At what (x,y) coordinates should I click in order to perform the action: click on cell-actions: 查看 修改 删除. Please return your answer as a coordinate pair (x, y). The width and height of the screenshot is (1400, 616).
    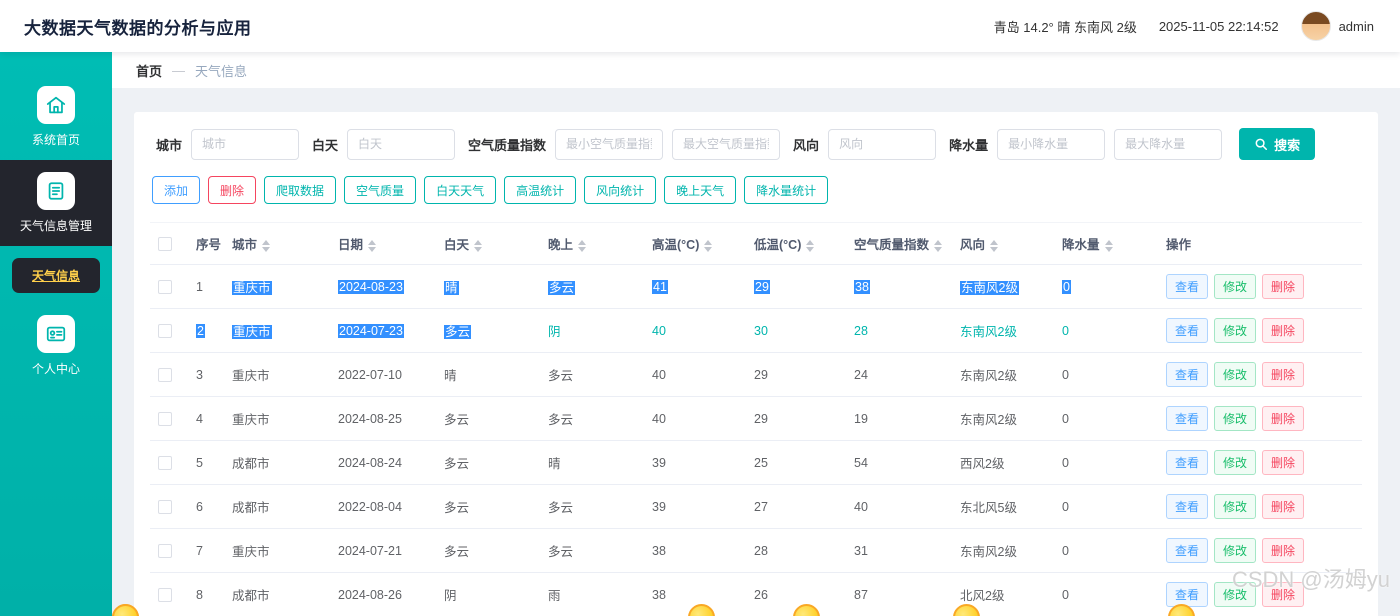
    Looking at the image, I should click on (1260, 550).